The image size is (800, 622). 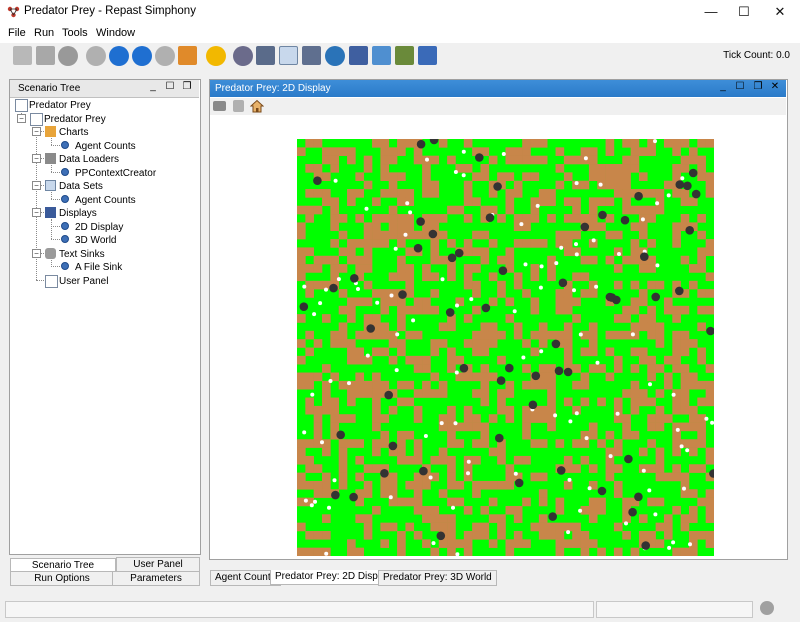 I want to click on tree-item-displays: Displays, so click(x=78, y=213).